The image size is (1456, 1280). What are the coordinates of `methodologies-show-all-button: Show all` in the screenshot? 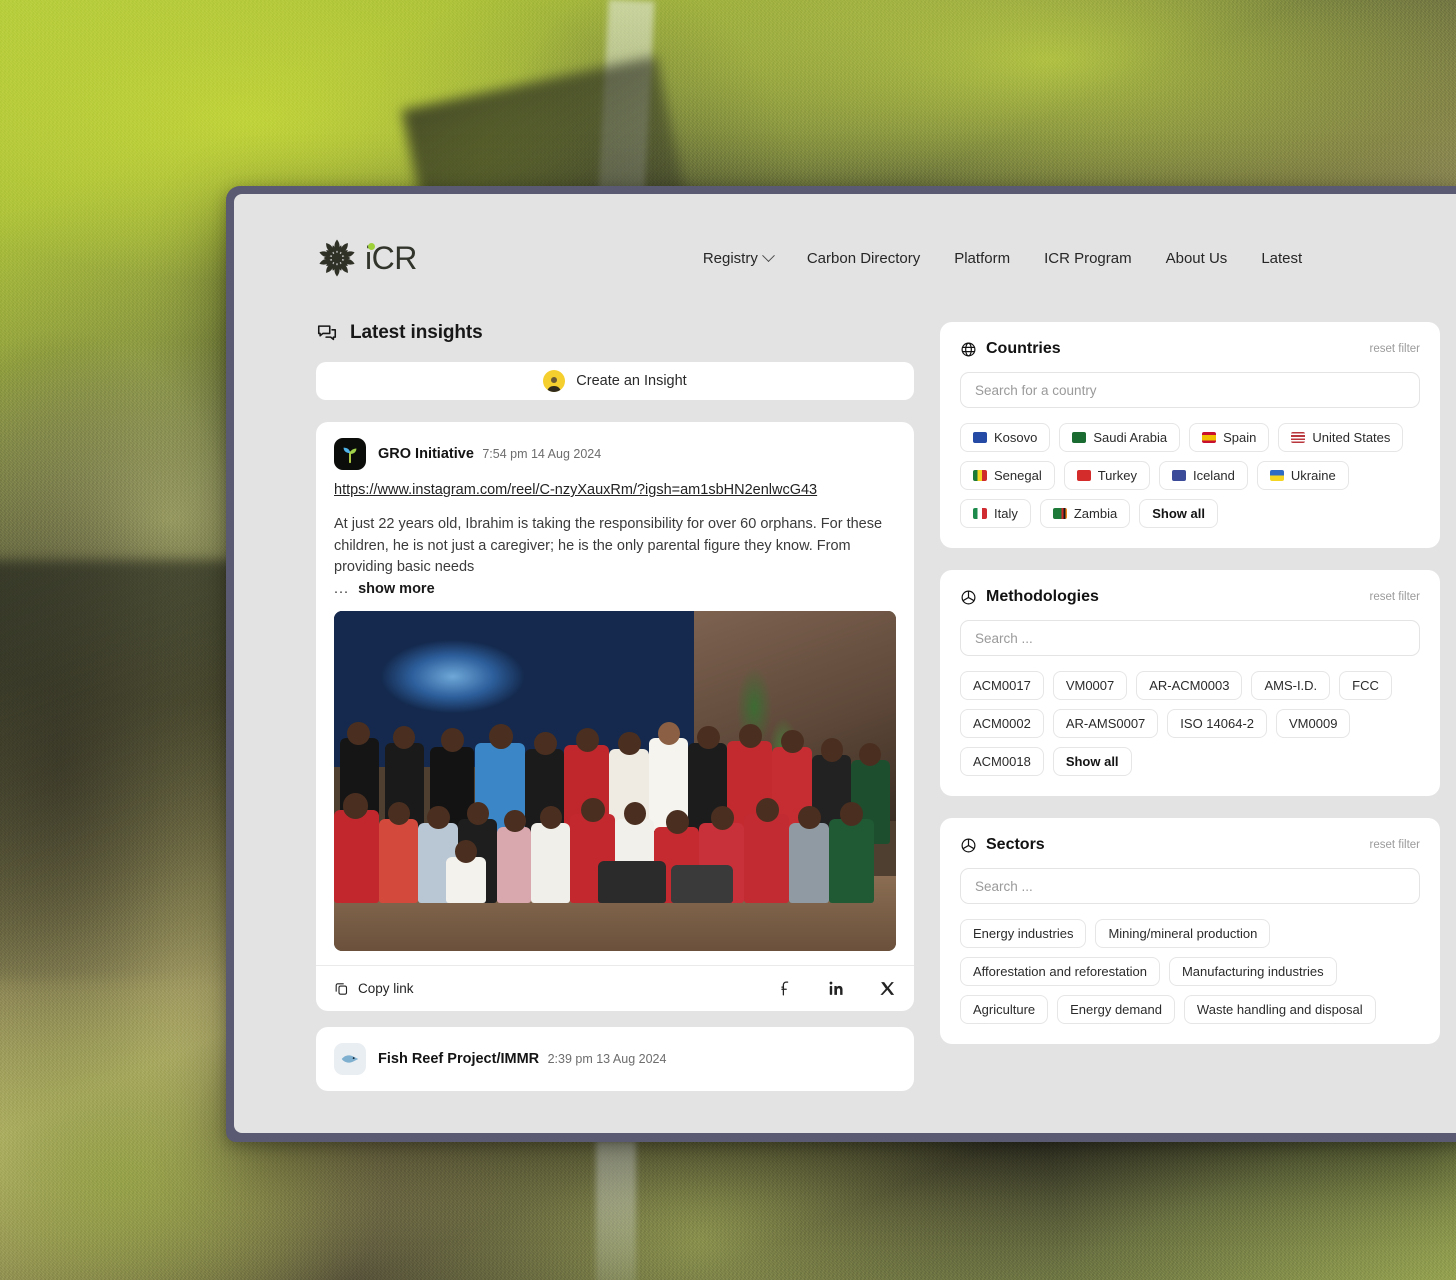 It's located at (1092, 761).